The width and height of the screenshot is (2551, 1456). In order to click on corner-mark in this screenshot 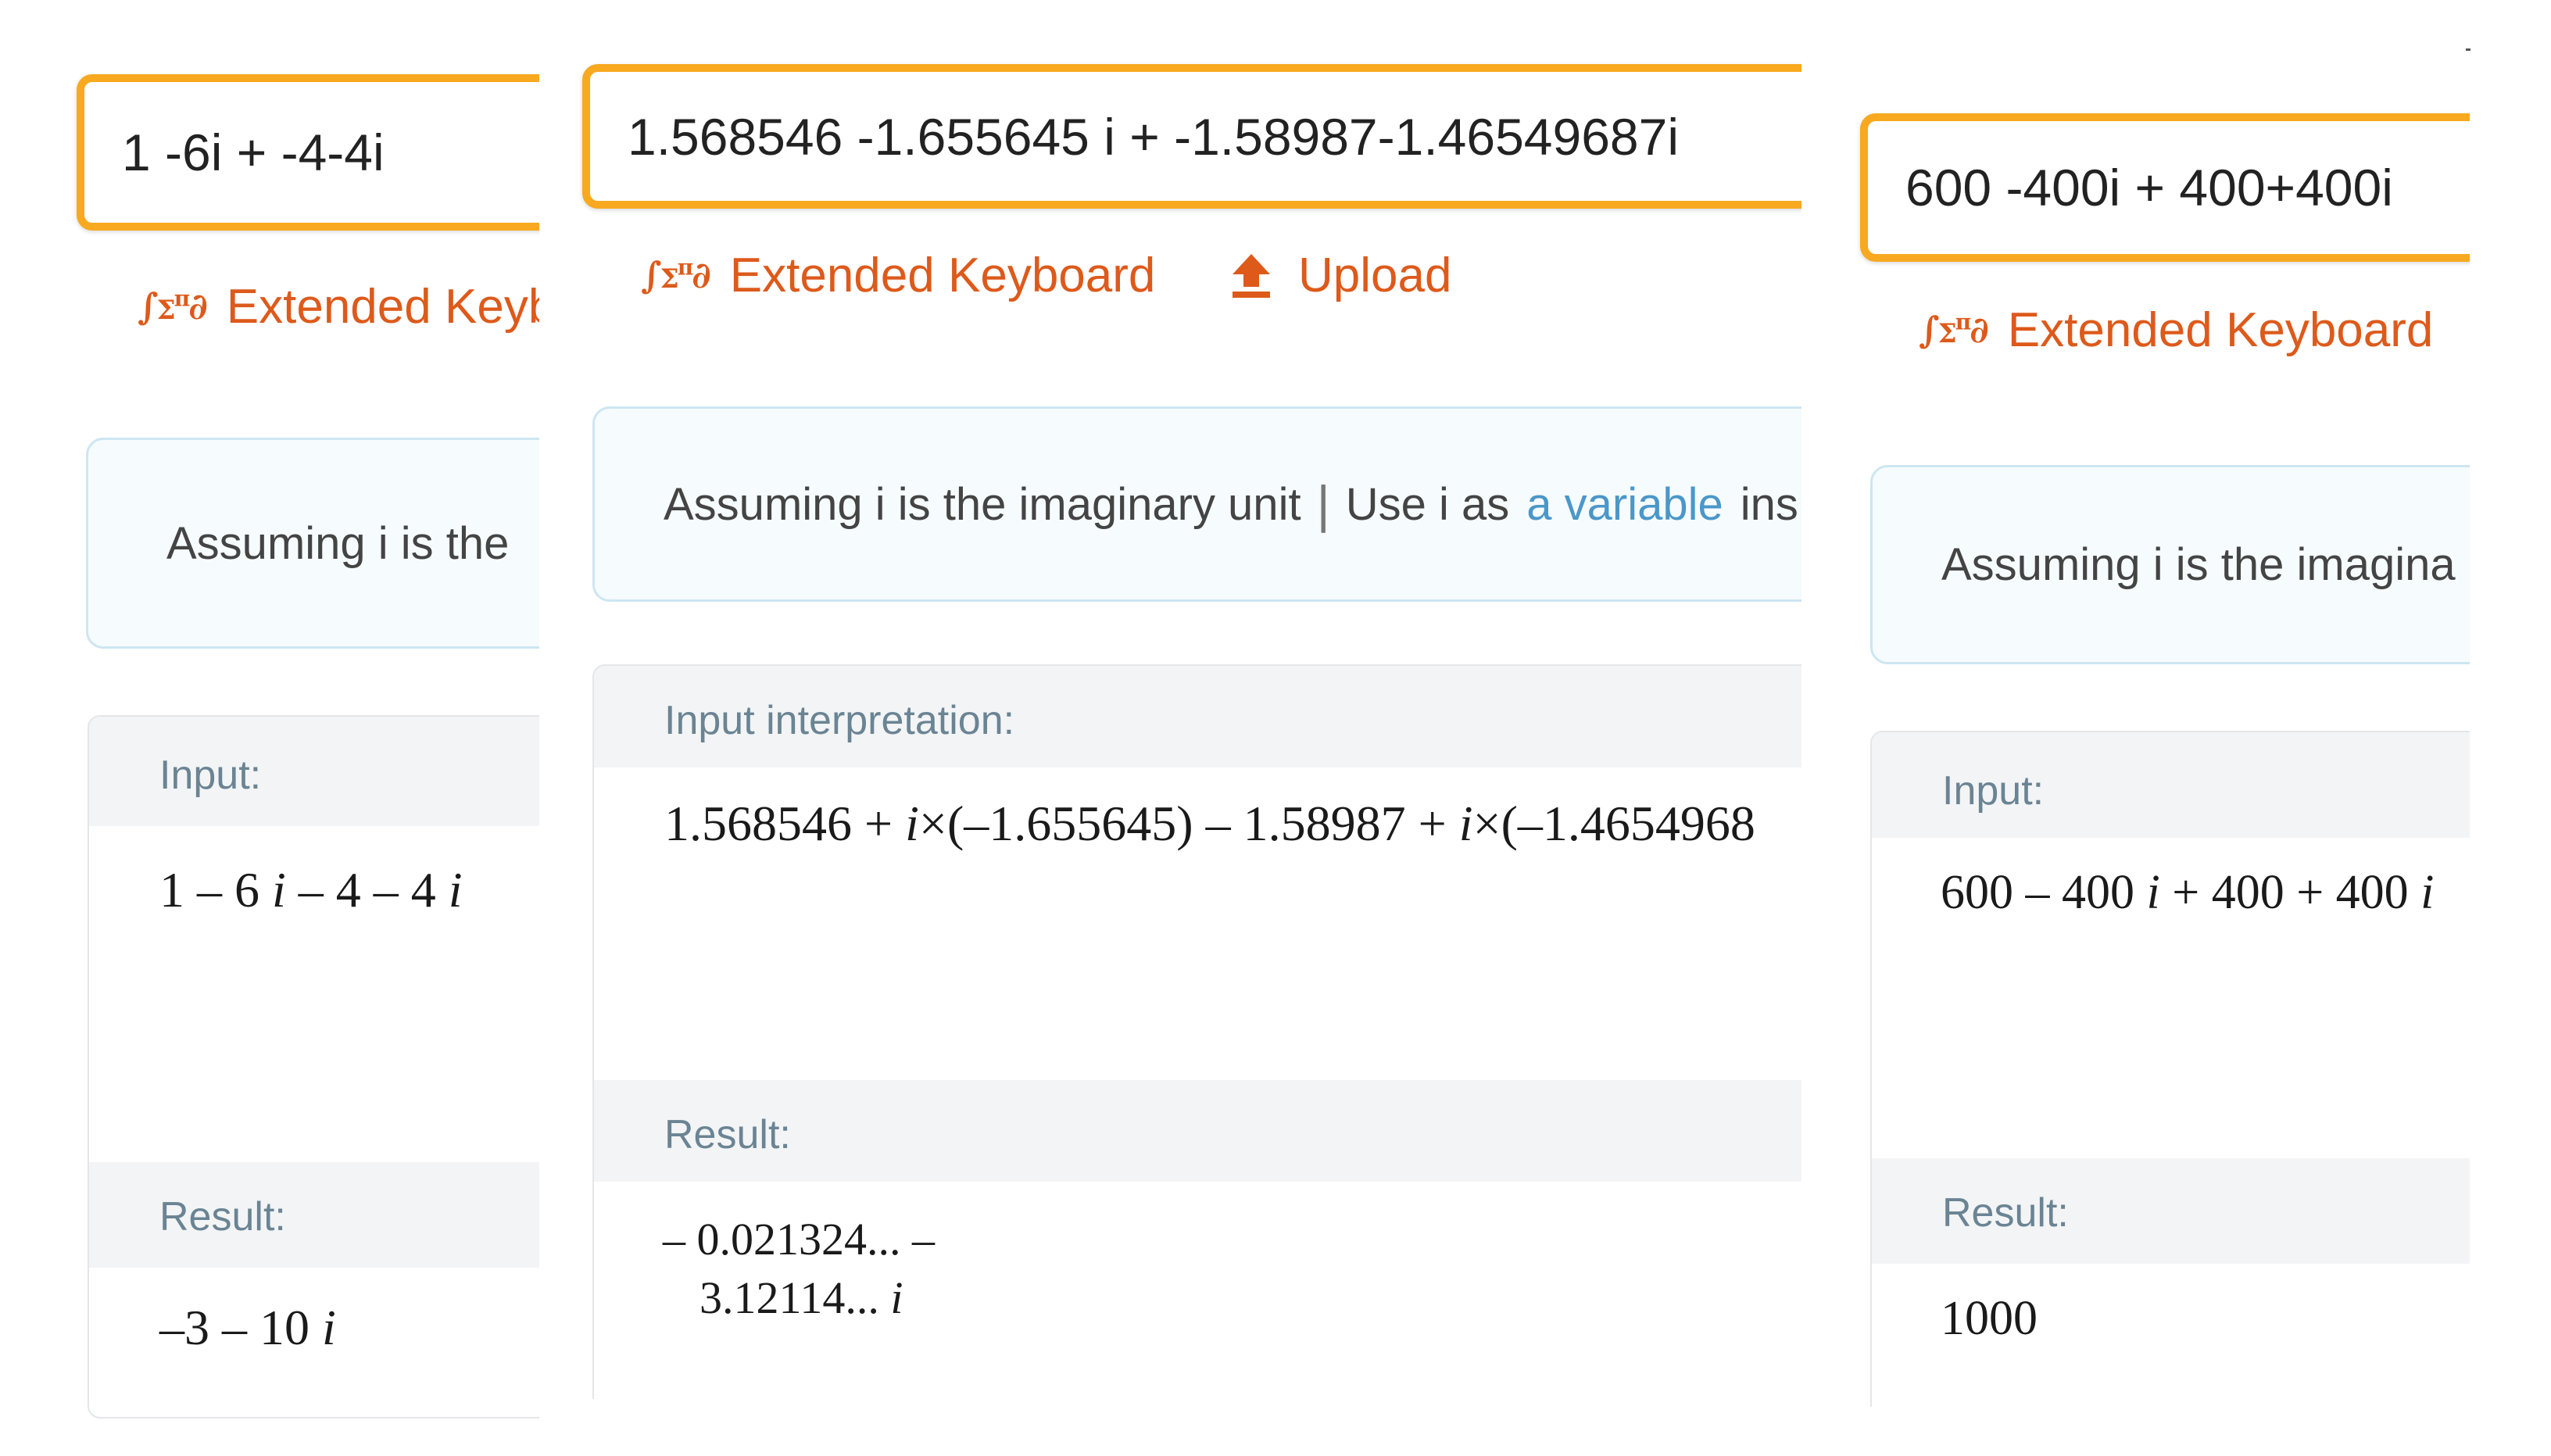, I will do `click(2468, 49)`.